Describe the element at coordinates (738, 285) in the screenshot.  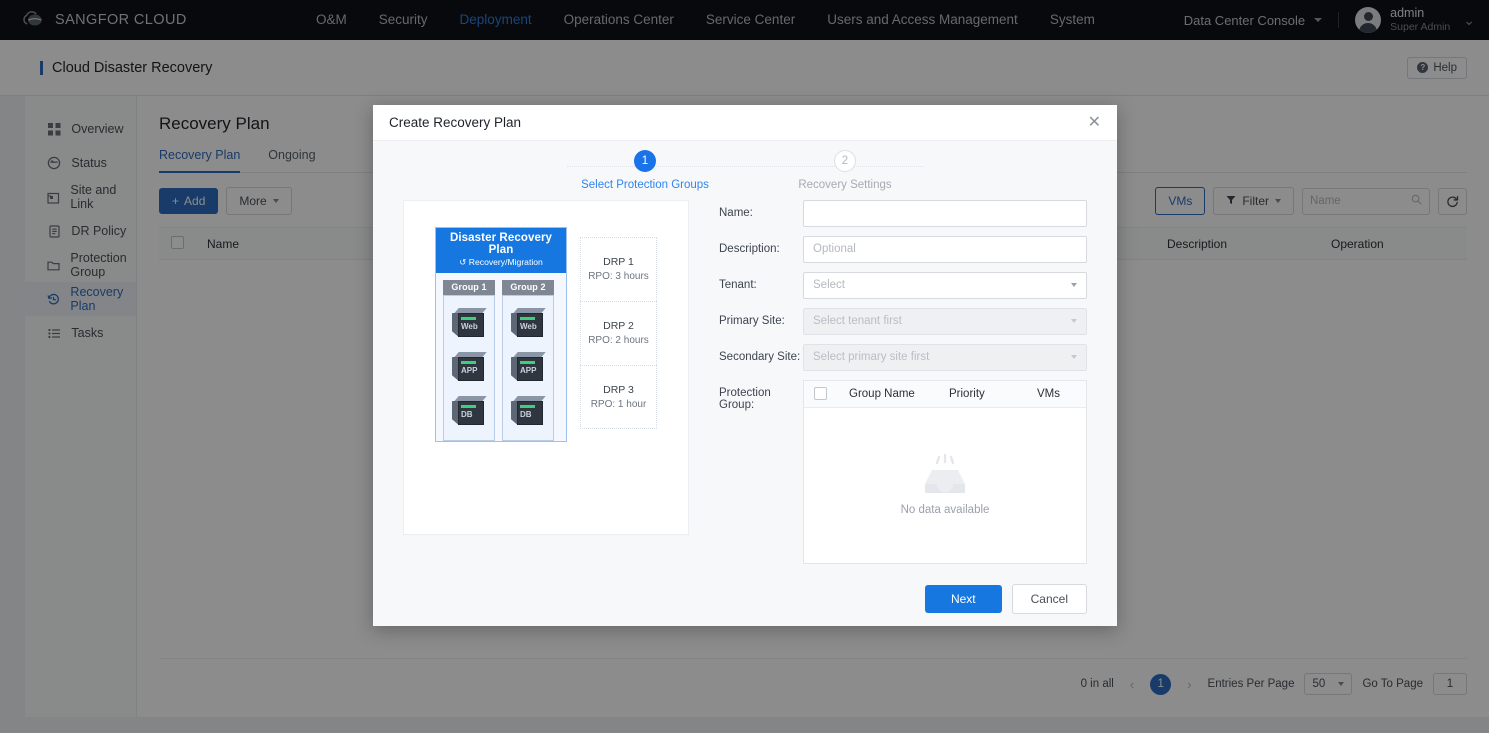
I see `tenant-field-label: Tenant:` at that location.